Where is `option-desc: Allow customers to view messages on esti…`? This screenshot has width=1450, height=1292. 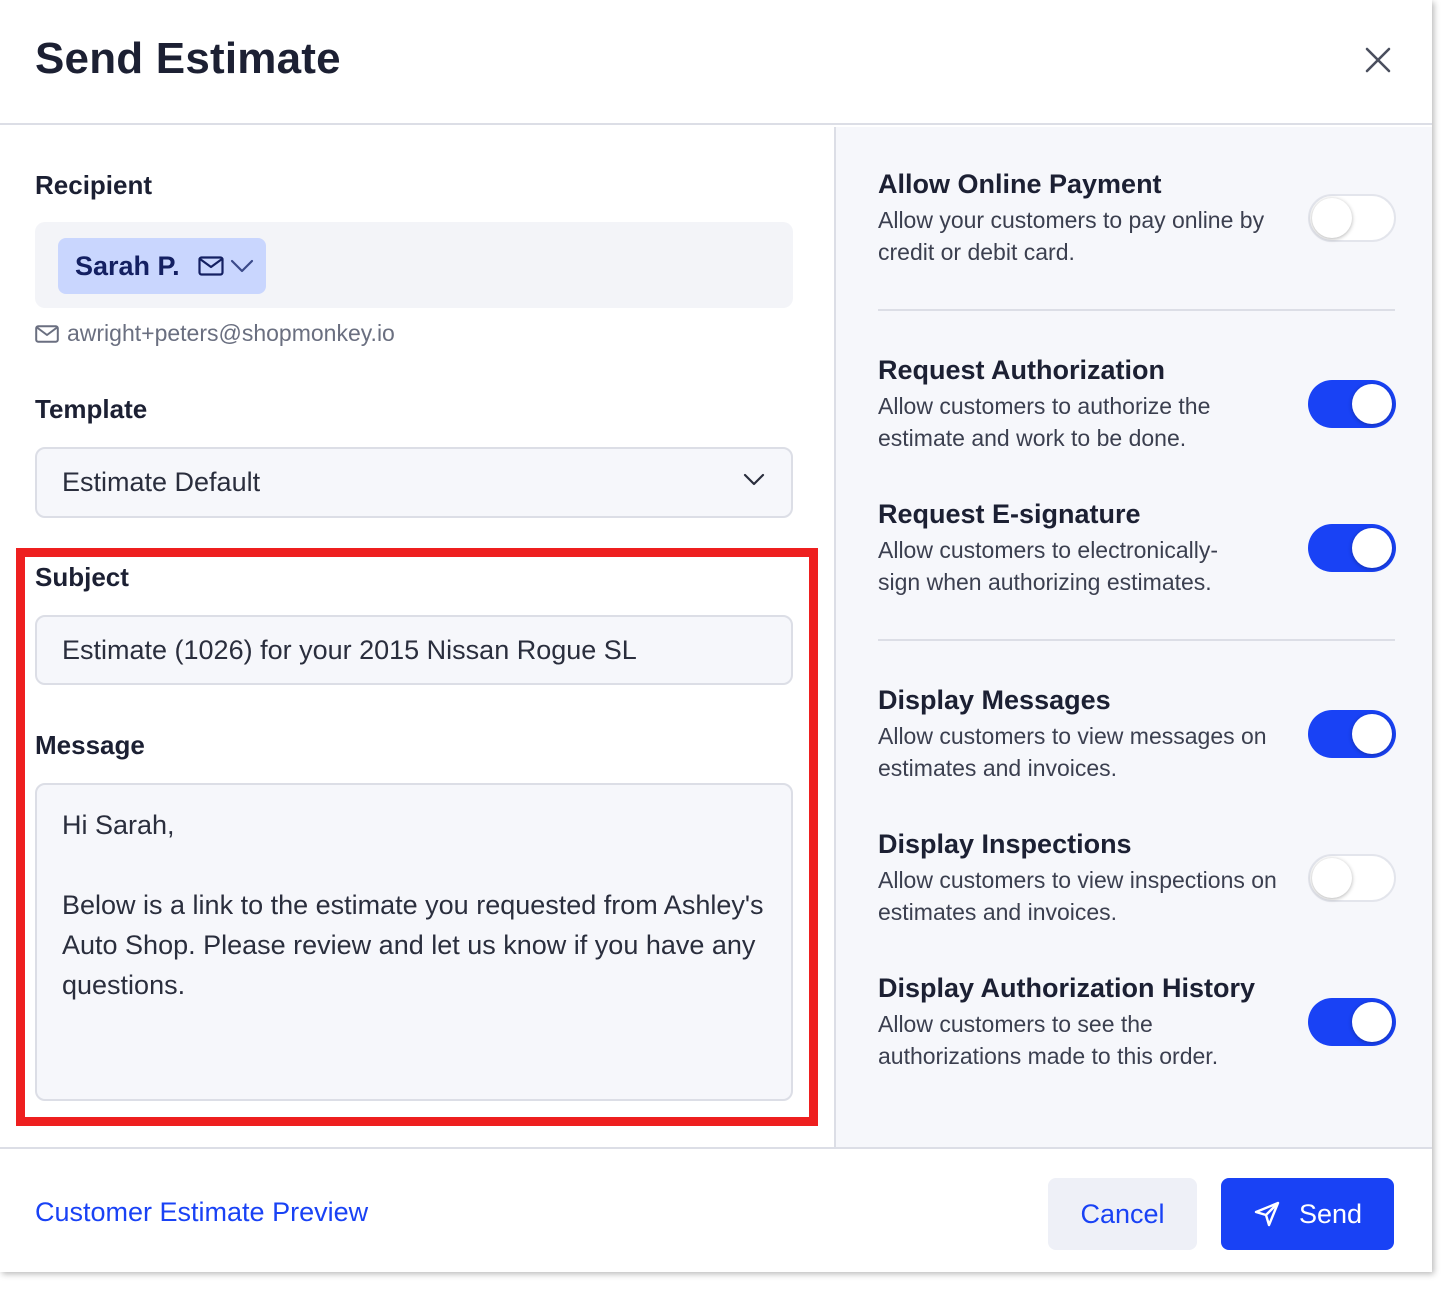
option-desc: Allow customers to view messages on esti… is located at coordinates (1072, 752).